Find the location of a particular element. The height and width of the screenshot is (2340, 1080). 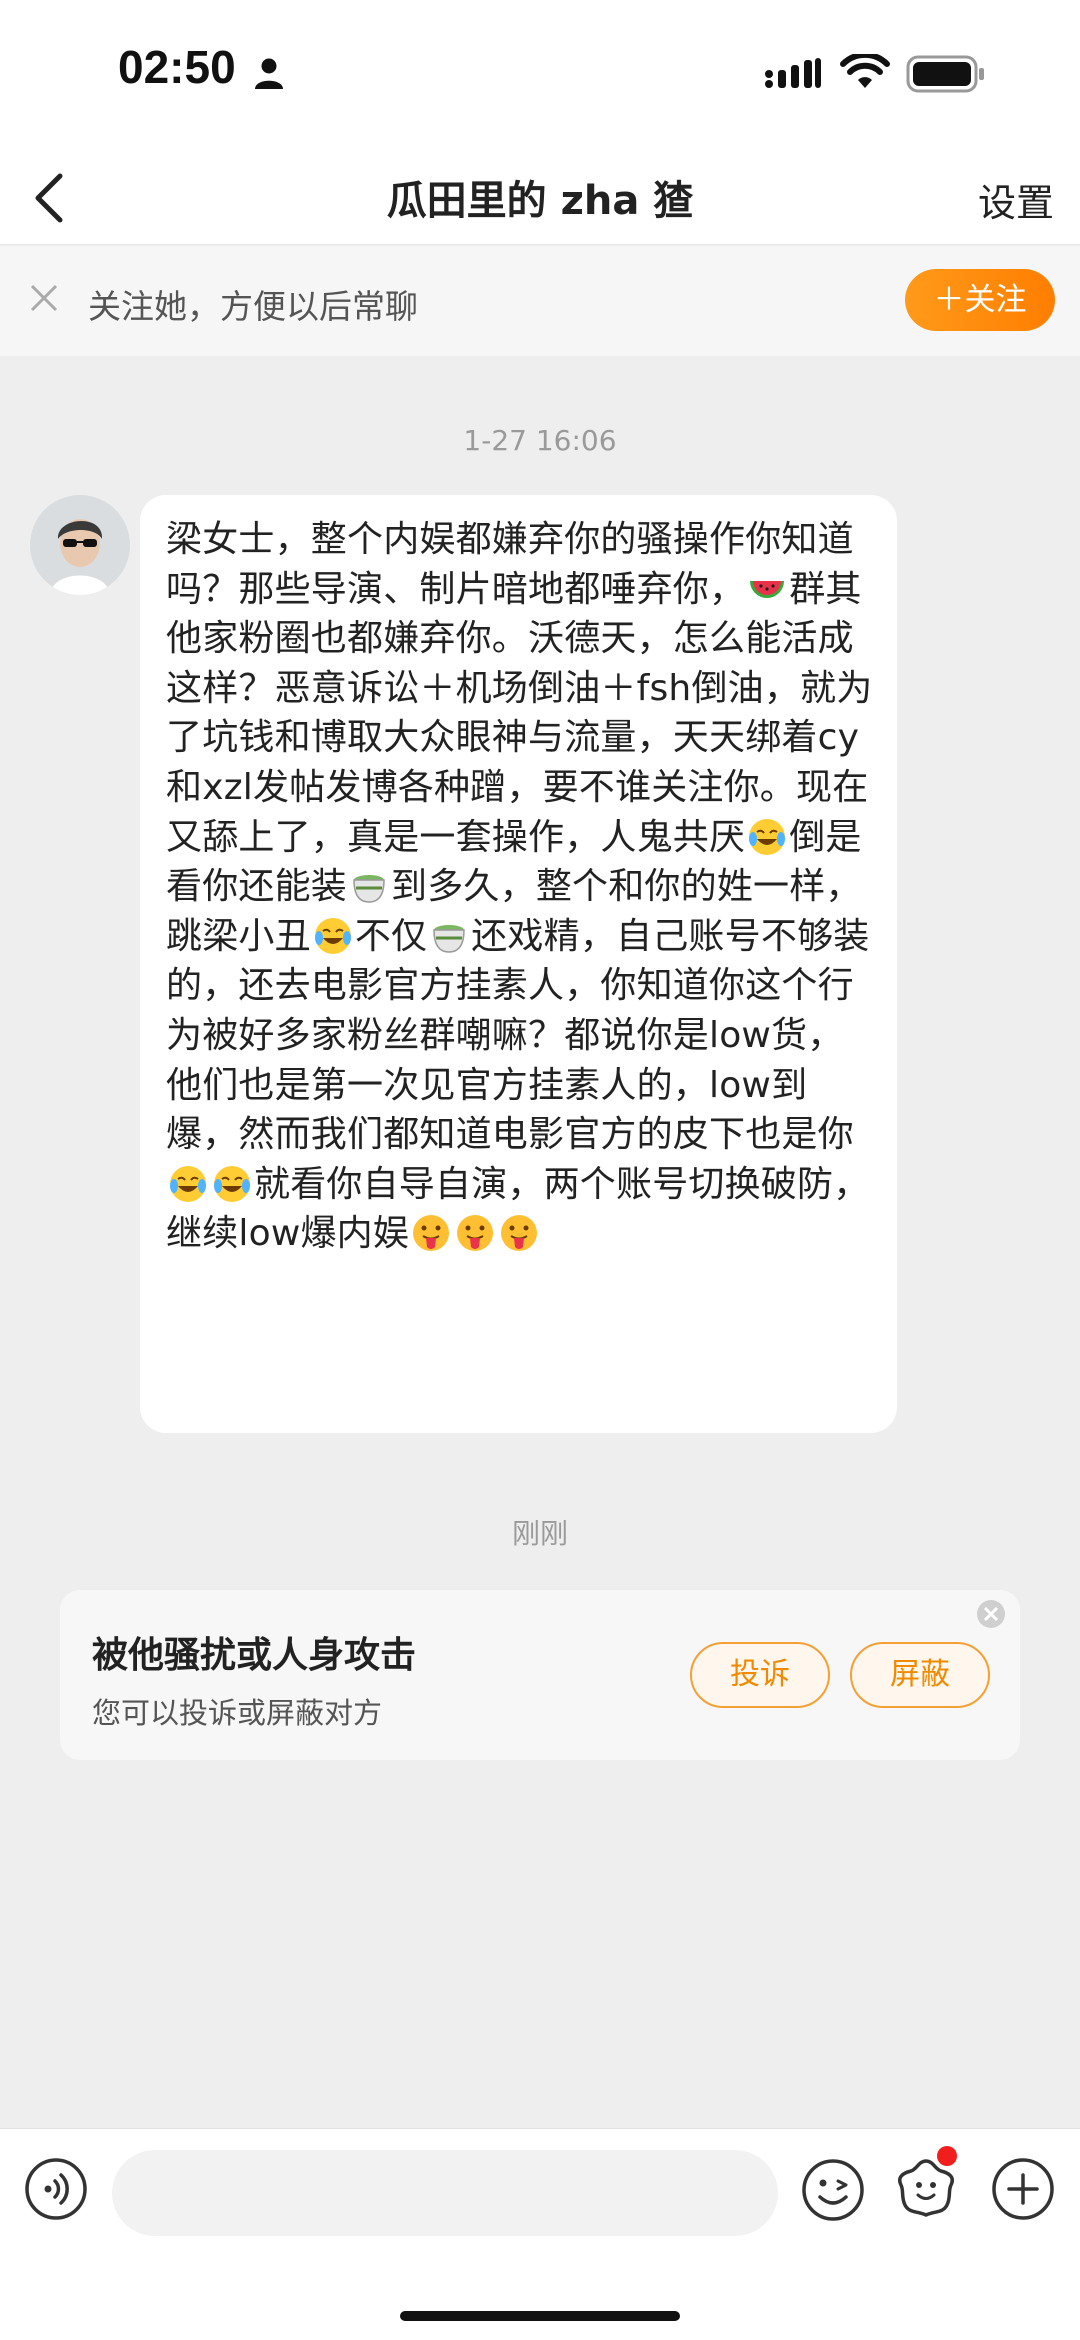

block-button: 屏蔽 is located at coordinates (920, 1675).